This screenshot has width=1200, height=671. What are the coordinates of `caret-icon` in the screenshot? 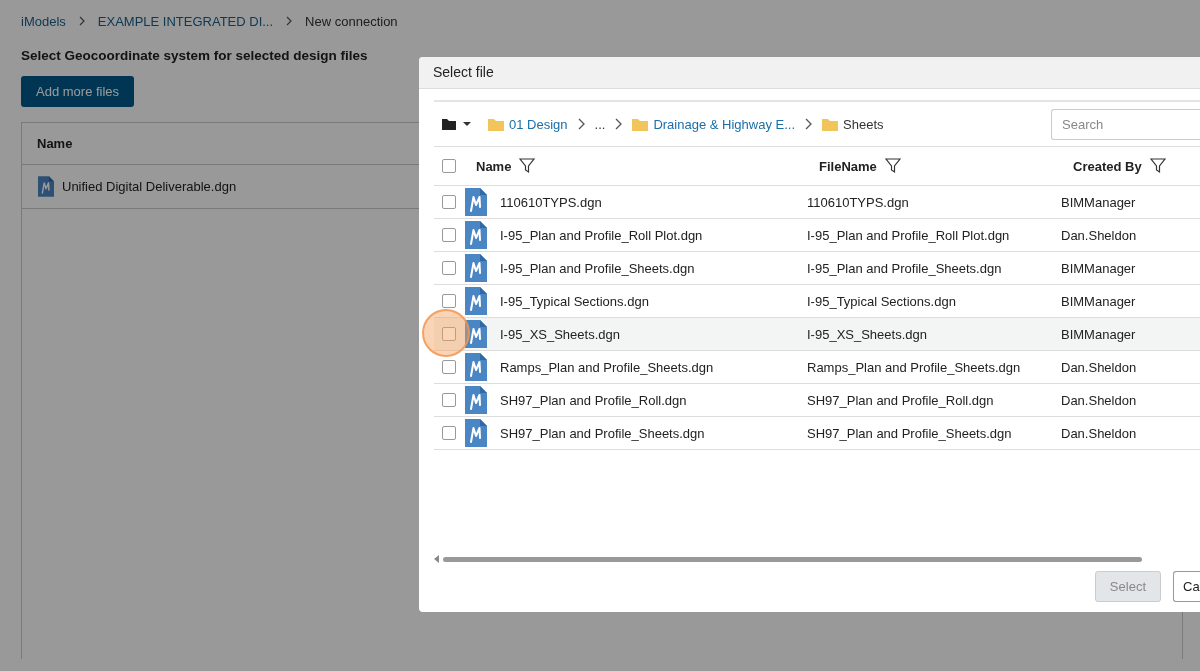 It's located at (467, 124).